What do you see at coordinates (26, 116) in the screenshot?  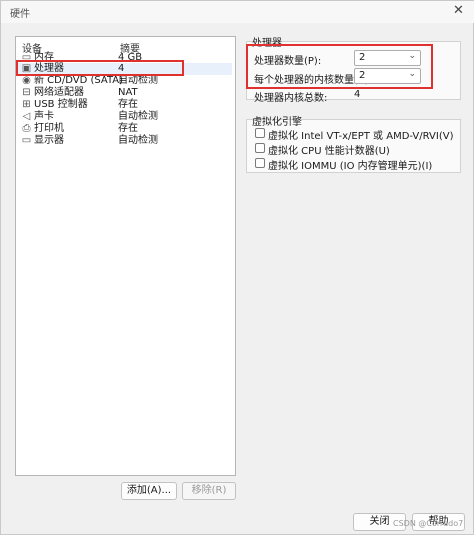 I see `sound-card-icon: ◁` at bounding box center [26, 116].